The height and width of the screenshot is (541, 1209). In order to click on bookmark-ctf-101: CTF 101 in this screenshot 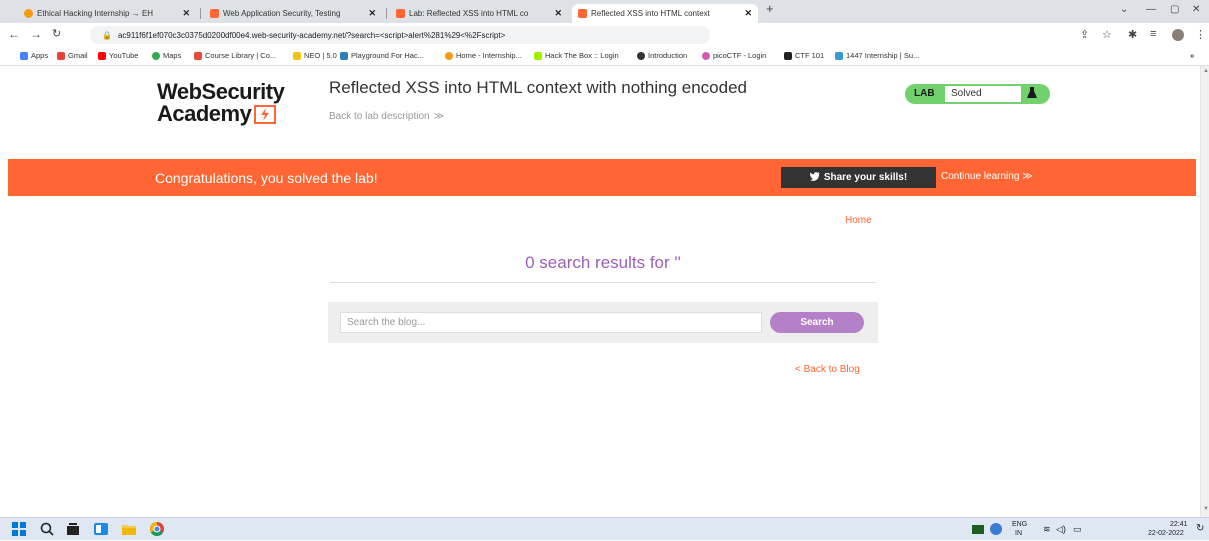, I will do `click(804, 55)`.